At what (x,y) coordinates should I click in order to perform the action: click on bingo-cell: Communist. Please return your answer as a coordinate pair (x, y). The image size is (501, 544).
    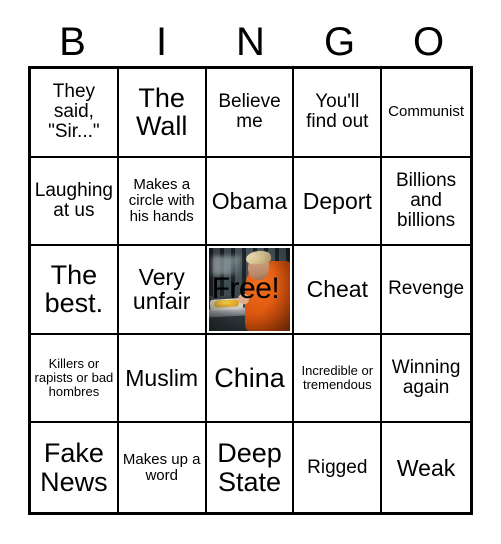
    Looking at the image, I should click on (426, 113).